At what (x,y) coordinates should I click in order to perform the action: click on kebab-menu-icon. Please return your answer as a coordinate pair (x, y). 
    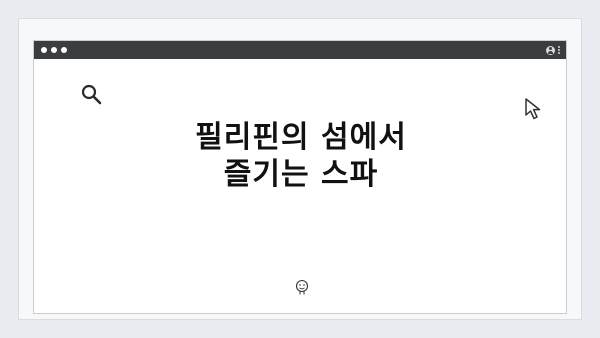
    Looking at the image, I should click on (559, 50).